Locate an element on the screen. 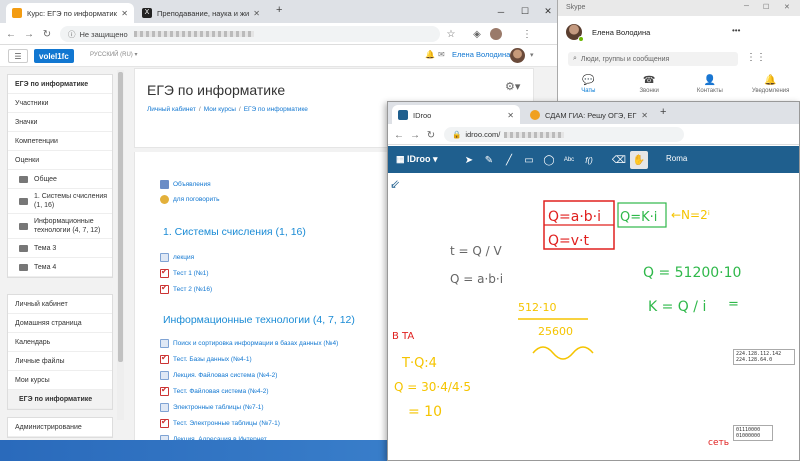 This screenshot has height=461, width=800. chevron-down-icon: ▾ is located at coordinates (532, 55).